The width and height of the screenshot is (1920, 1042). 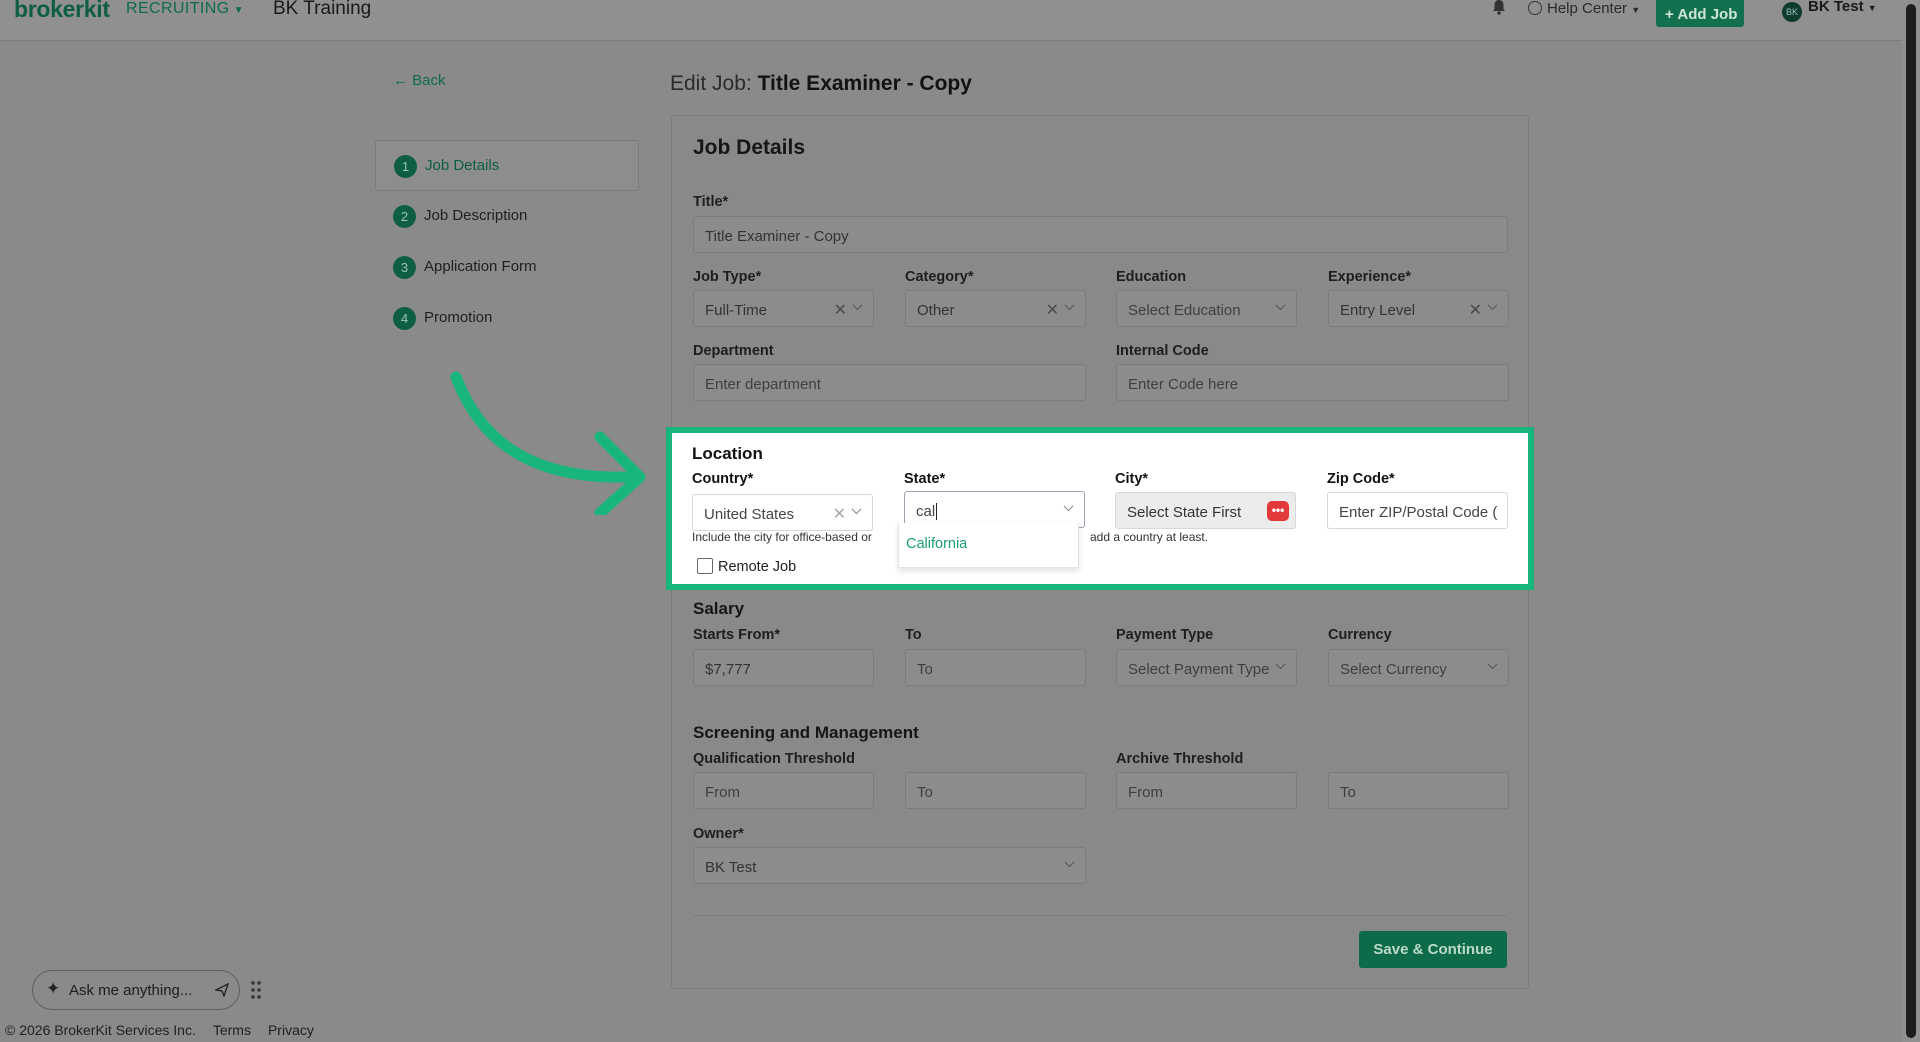 What do you see at coordinates (291, 1030) in the screenshot?
I see `privacy-link: Privacy` at bounding box center [291, 1030].